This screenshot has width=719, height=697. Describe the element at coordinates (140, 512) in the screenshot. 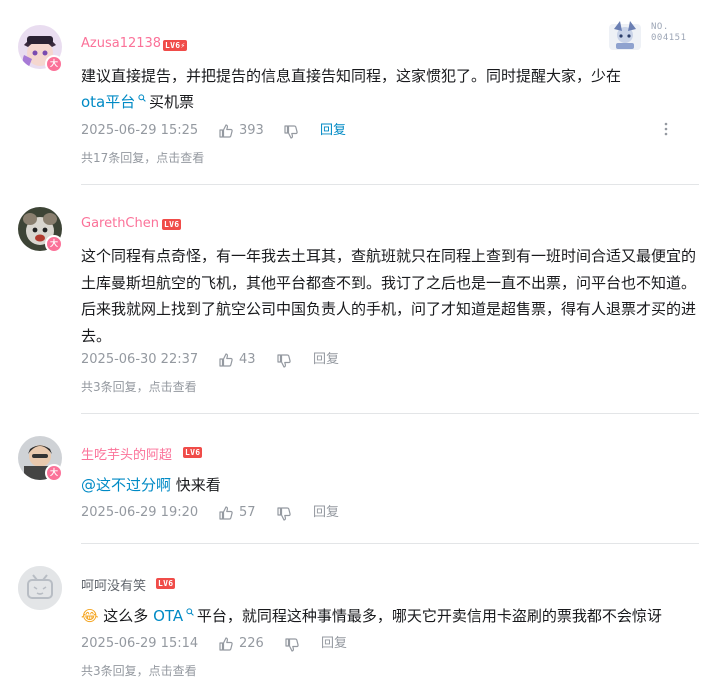

I see `comment-date: 2025-06-29 19:20` at that location.